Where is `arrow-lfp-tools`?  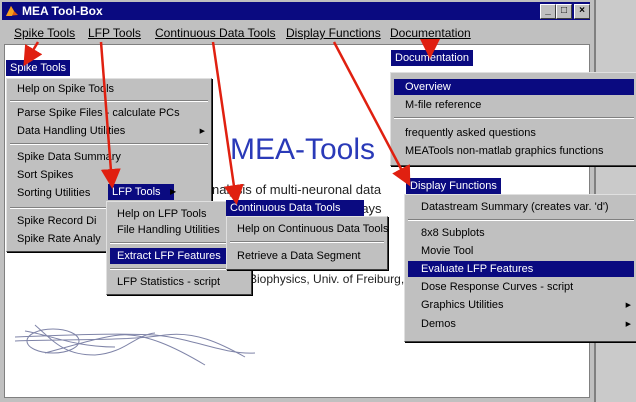 arrow-lfp-tools is located at coordinates (110, 115).